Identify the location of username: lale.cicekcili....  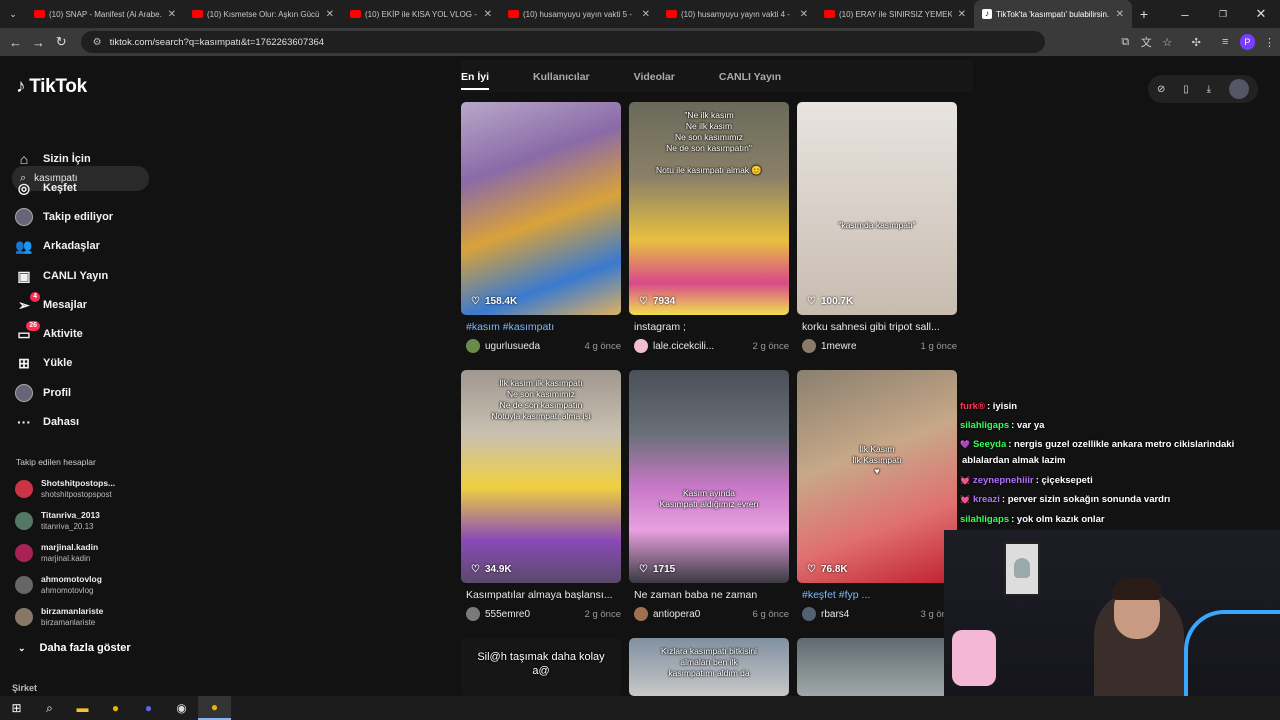
(703, 346).